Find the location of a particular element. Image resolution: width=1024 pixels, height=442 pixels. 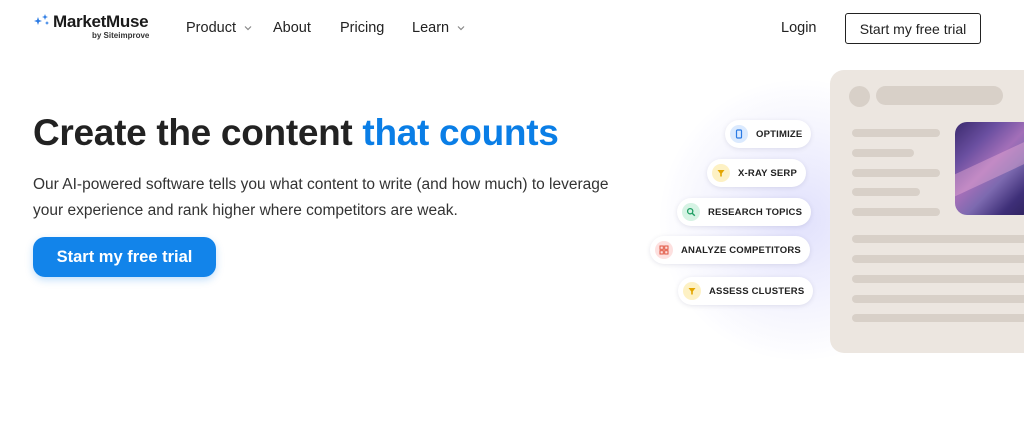

nav-item-label: About is located at coordinates (292, 28).